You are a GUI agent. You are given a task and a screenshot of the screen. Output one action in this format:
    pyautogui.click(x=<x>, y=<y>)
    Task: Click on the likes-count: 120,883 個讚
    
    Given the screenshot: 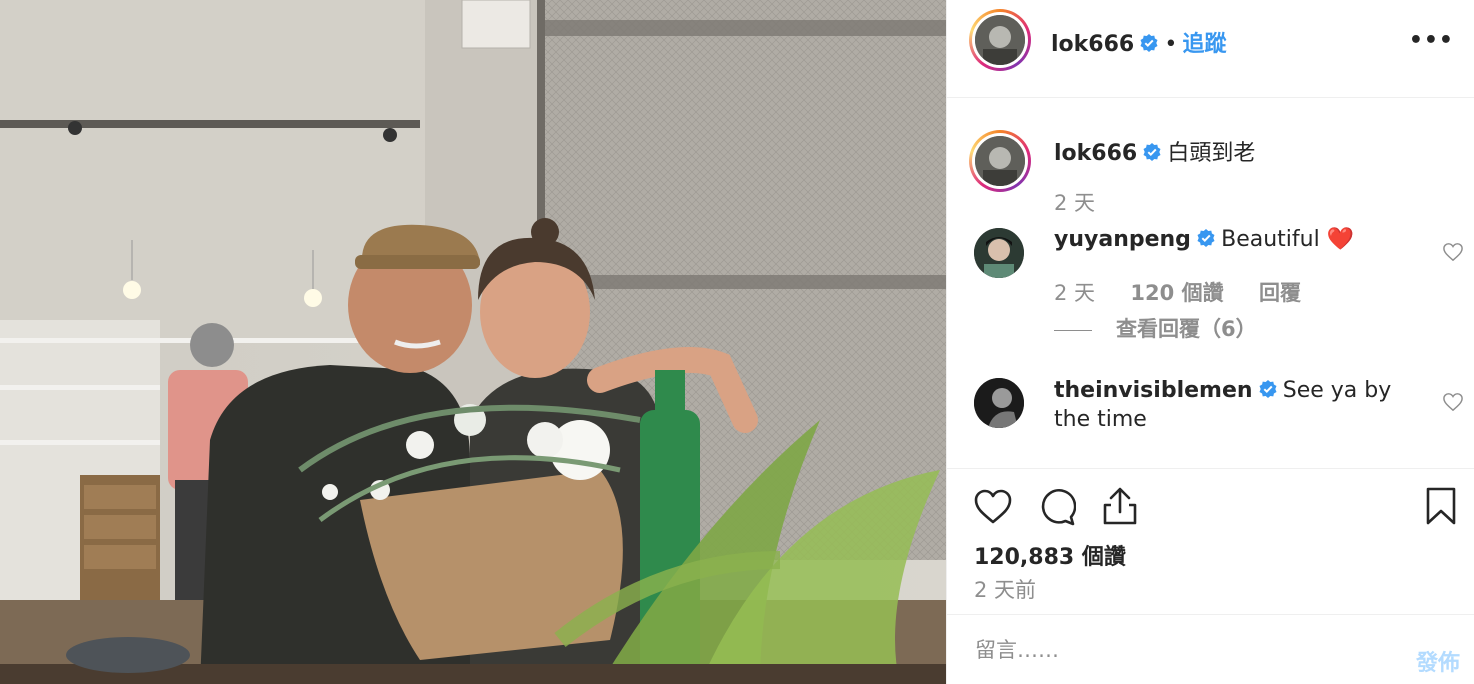 What is the action you would take?
    pyautogui.click(x=1050, y=555)
    